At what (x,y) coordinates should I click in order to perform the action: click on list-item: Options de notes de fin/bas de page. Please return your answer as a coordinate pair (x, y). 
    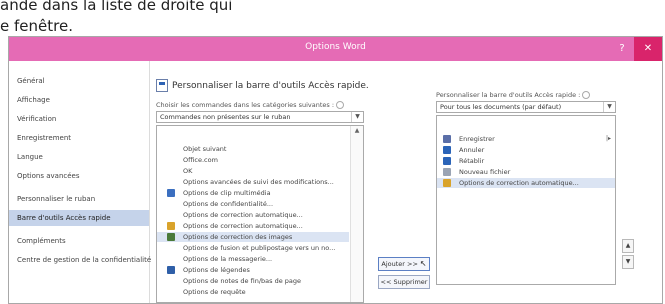
    Looking at the image, I should click on (253, 281).